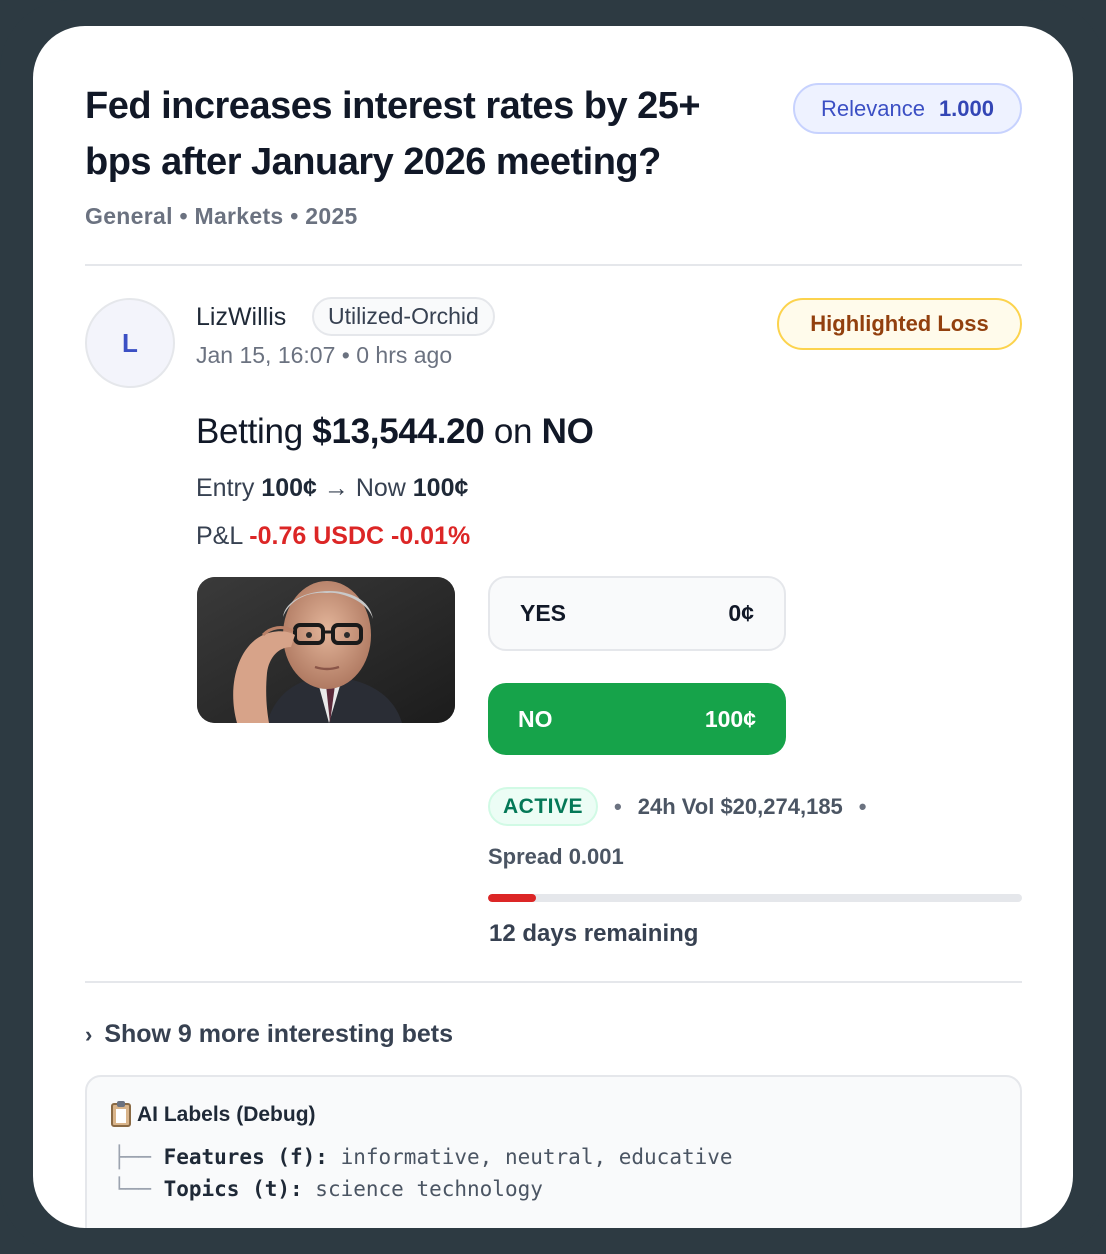 The image size is (1106, 1254). Describe the element at coordinates (364, 488) in the screenshot. I see `arrow-now: → Now` at that location.